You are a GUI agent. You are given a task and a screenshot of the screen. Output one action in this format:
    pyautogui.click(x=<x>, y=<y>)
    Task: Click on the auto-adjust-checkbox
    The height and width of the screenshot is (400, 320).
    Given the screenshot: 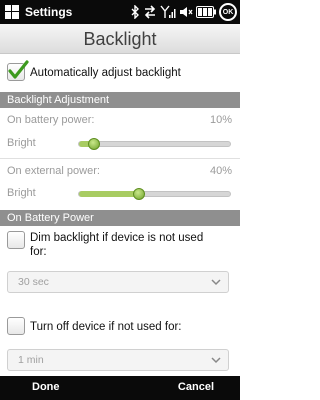 What is the action you would take?
    pyautogui.click(x=18, y=70)
    